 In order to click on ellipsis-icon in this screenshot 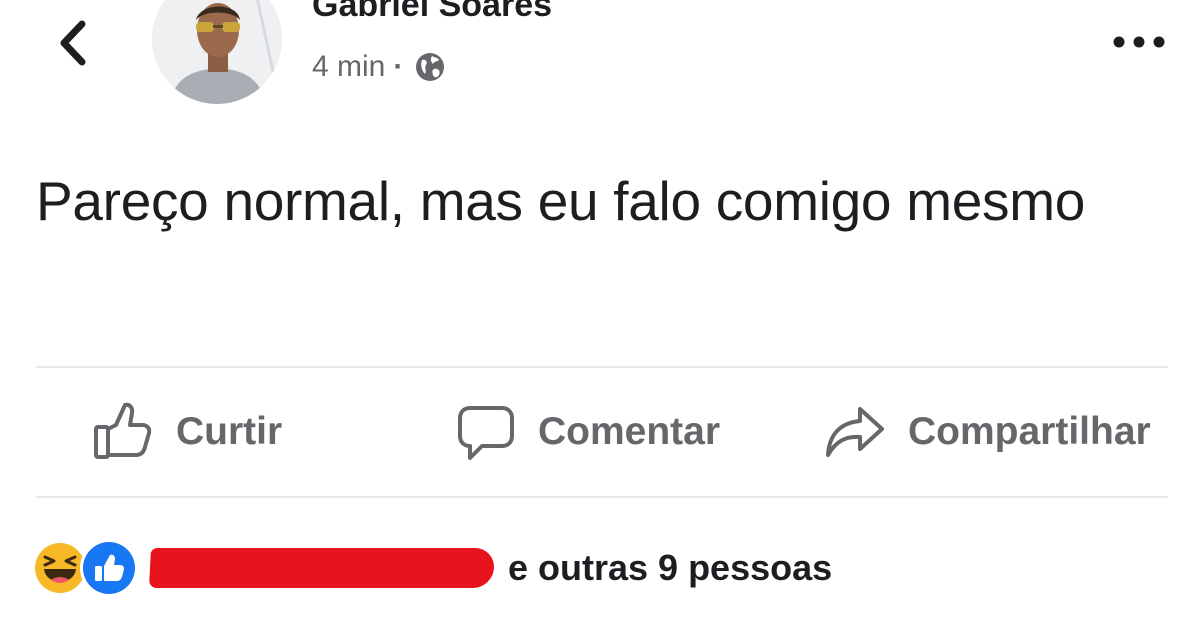, I will do `click(1139, 42)`.